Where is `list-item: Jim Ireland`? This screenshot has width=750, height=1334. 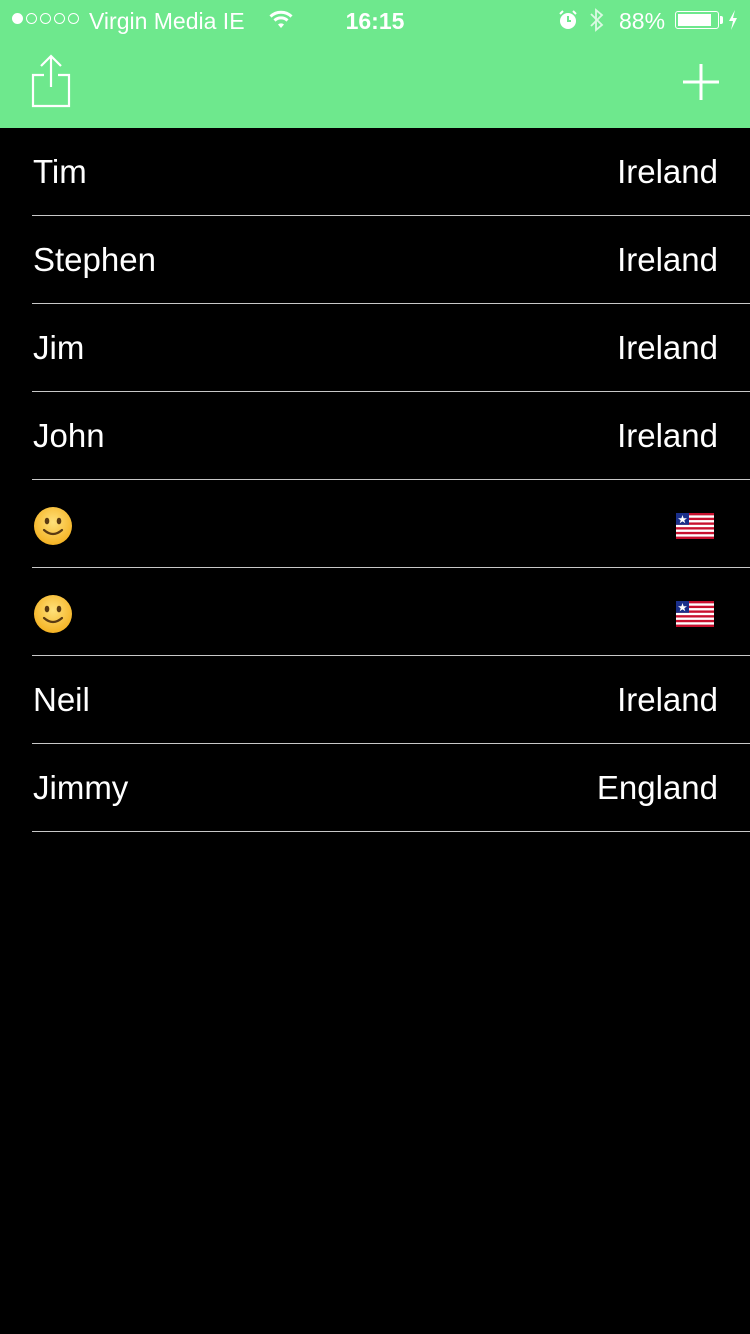
list-item: Jim Ireland is located at coordinates (375, 348).